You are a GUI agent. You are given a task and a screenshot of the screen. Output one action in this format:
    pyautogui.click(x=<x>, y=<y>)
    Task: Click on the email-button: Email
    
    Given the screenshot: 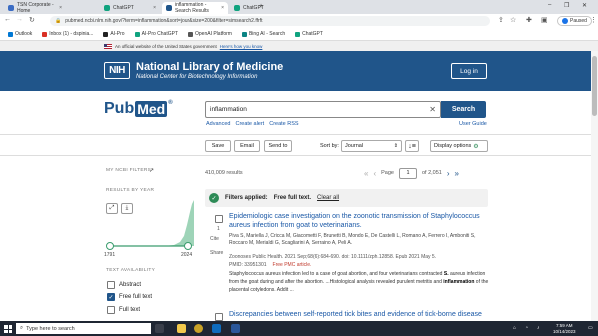 What is the action you would take?
    pyautogui.click(x=247, y=146)
    